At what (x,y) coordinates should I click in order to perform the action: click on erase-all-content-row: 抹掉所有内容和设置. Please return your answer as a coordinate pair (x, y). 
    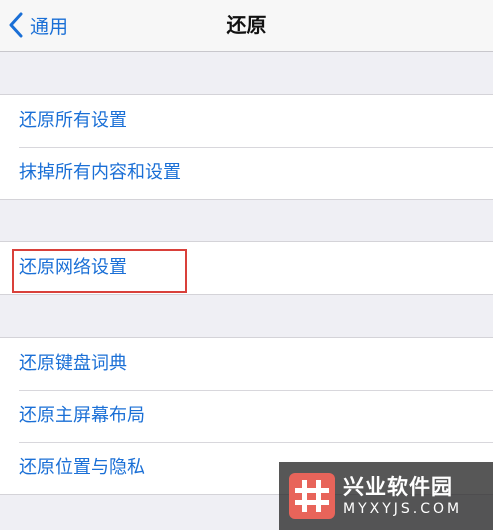
    Looking at the image, I should click on (246, 173).